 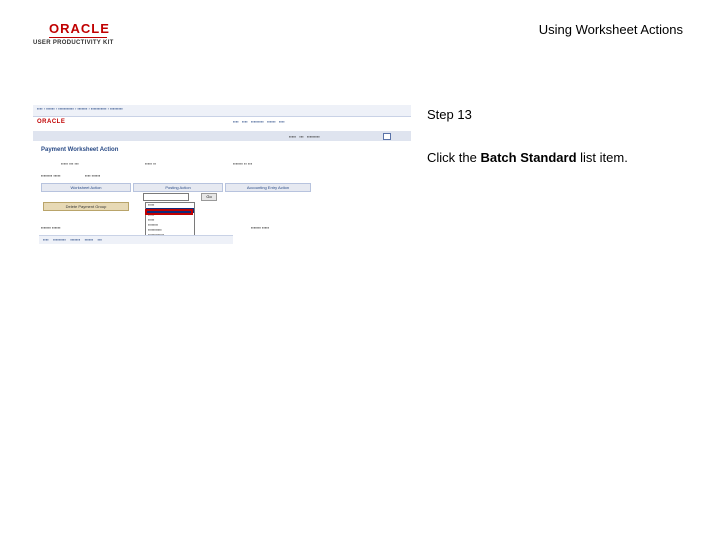 What do you see at coordinates (268, 187) in the screenshot?
I see `accounting-entry-action-header: Accounting Entry Action` at bounding box center [268, 187].